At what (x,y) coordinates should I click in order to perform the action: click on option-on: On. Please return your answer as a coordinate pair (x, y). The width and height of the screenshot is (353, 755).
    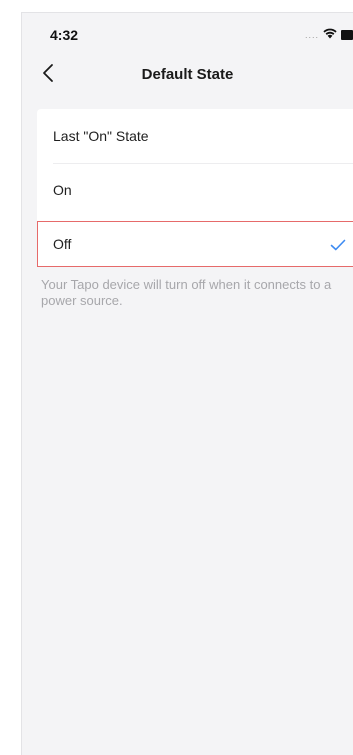
    Looking at the image, I should click on (195, 190).